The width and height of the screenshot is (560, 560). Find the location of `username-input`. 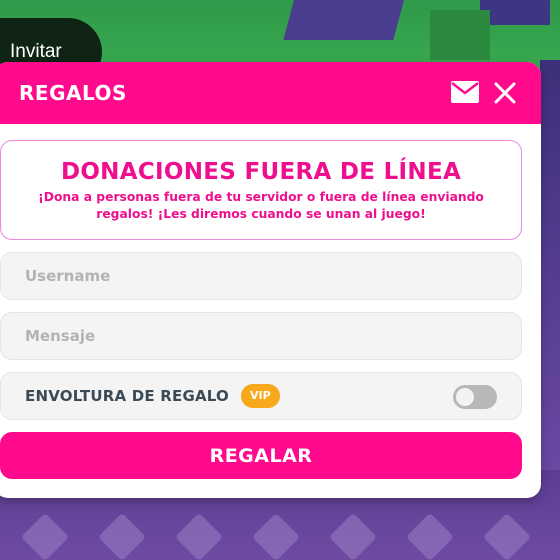

username-input is located at coordinates (261, 276).